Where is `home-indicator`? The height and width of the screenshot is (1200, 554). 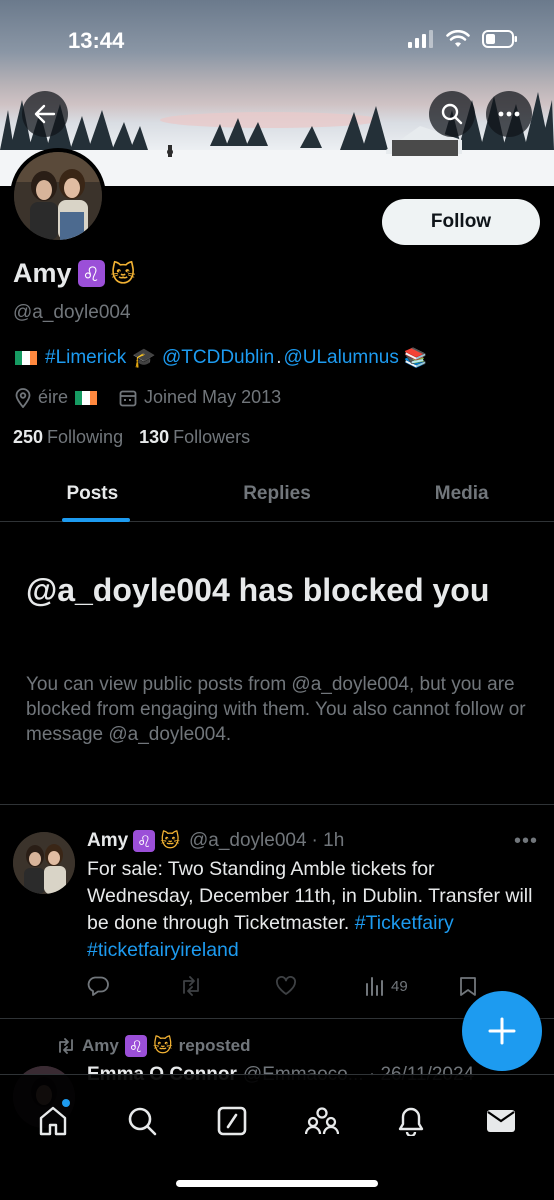
home-indicator is located at coordinates (277, 1183).